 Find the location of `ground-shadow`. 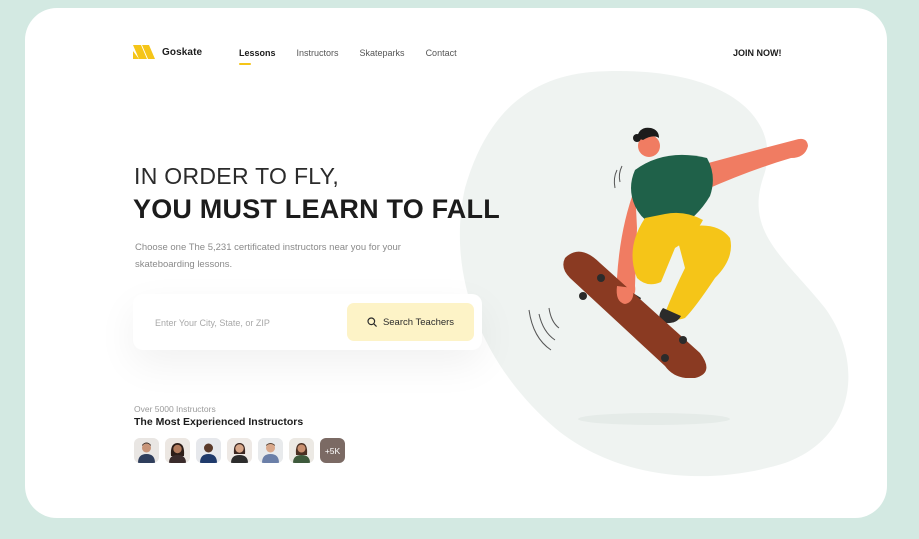

ground-shadow is located at coordinates (654, 419).